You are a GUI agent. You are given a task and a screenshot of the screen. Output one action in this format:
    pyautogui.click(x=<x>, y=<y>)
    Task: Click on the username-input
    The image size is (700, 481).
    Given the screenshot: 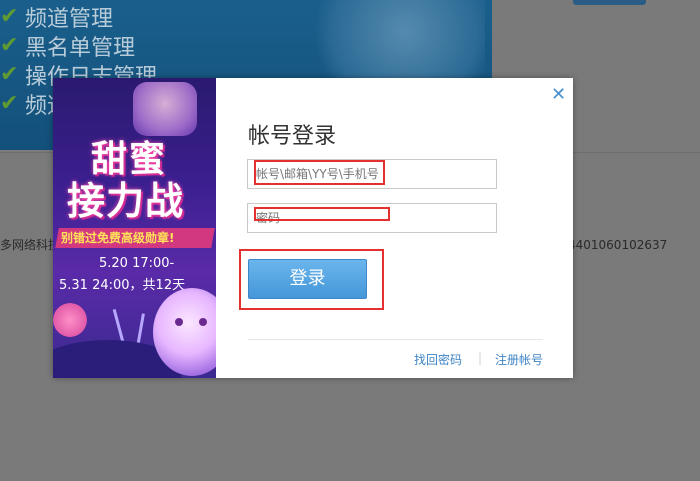 What is the action you would take?
    pyautogui.click(x=372, y=174)
    